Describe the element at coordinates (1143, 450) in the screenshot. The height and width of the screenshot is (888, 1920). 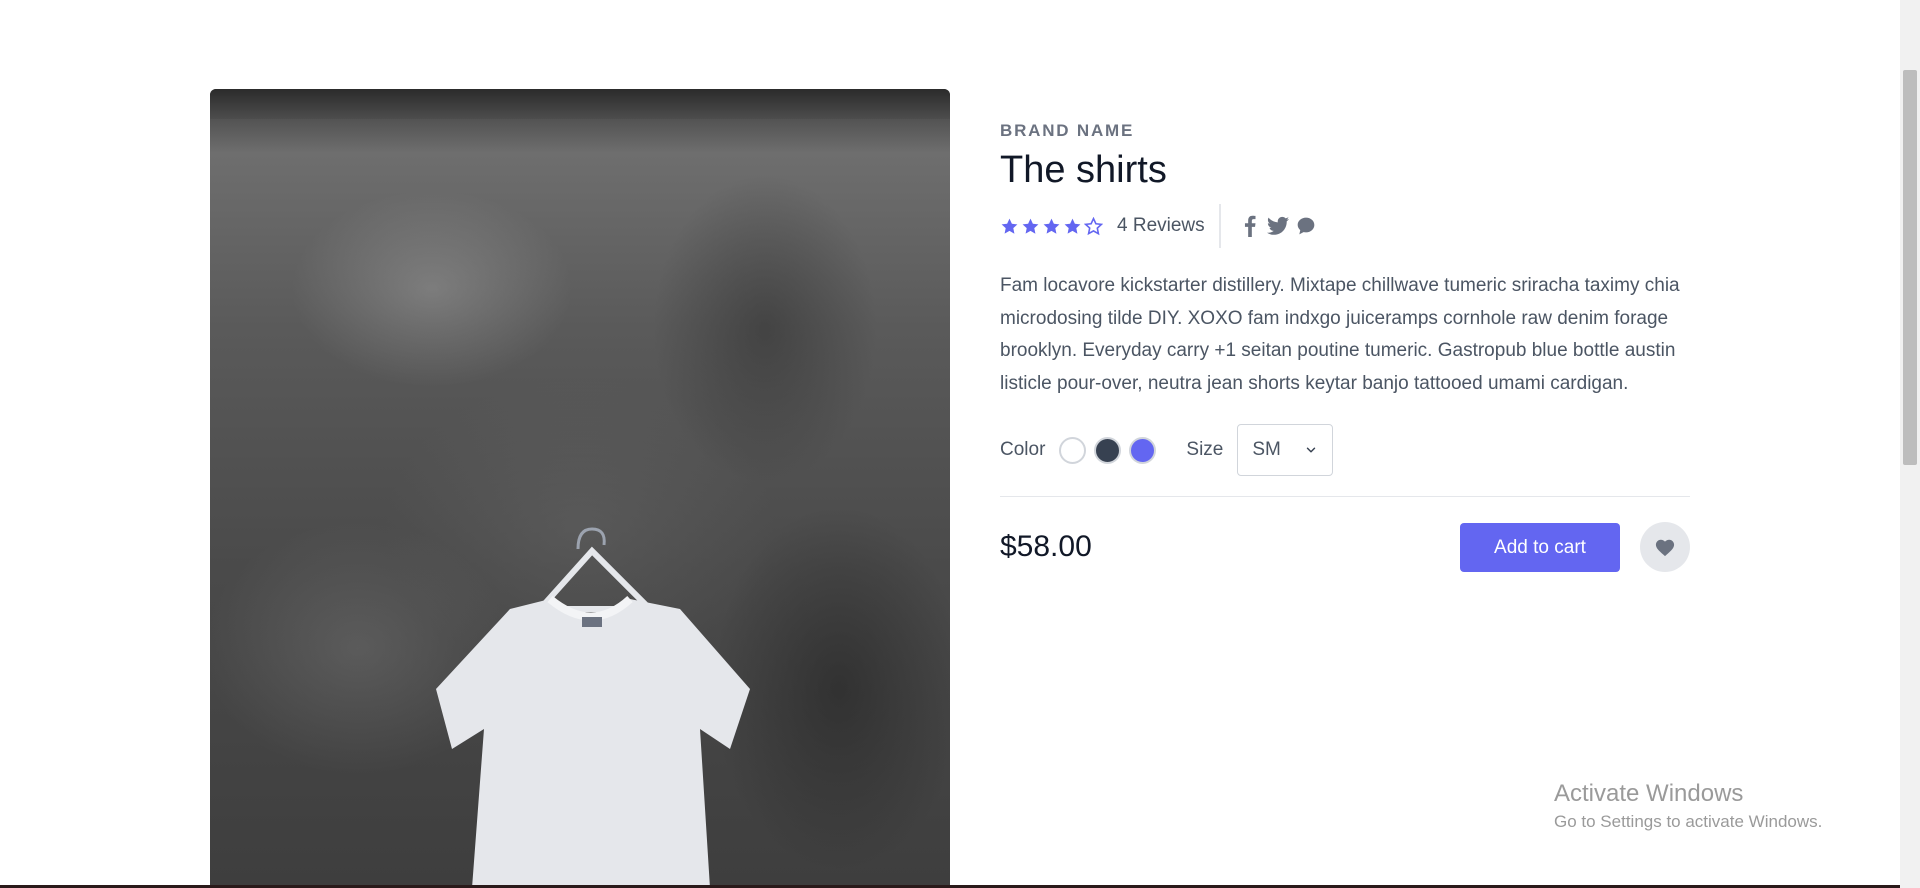
I see `color-swatch-indigo` at that location.